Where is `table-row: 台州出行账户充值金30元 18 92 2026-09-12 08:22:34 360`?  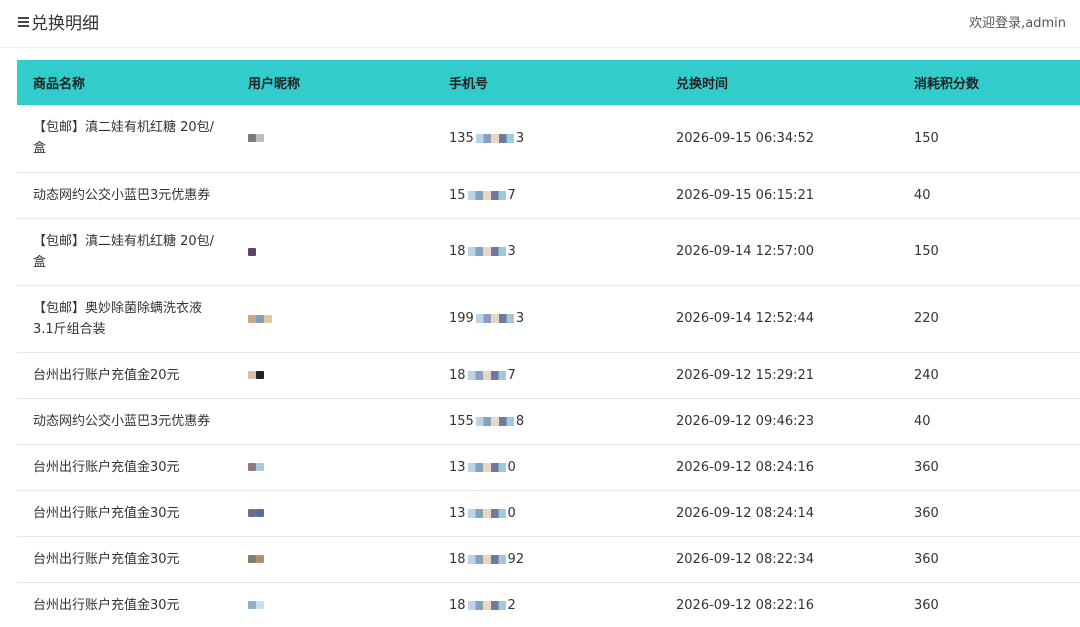
table-row: 台州出行账户充值金30元 18 92 2026-09-12 08:22:34 360 is located at coordinates (548, 559).